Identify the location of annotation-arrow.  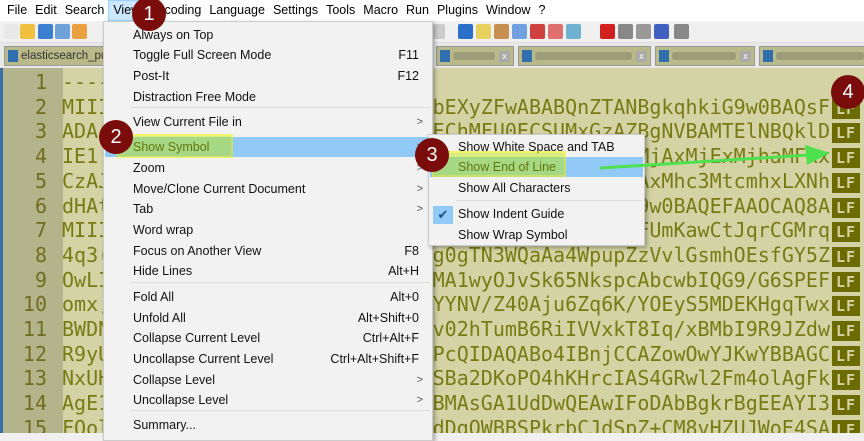
(714, 157).